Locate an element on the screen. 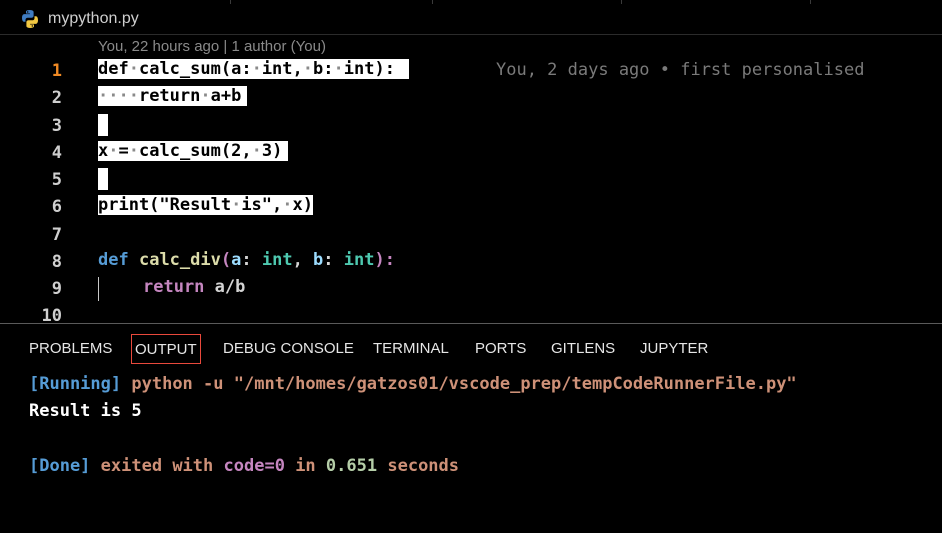  code-token: x) is located at coordinates (302, 205).